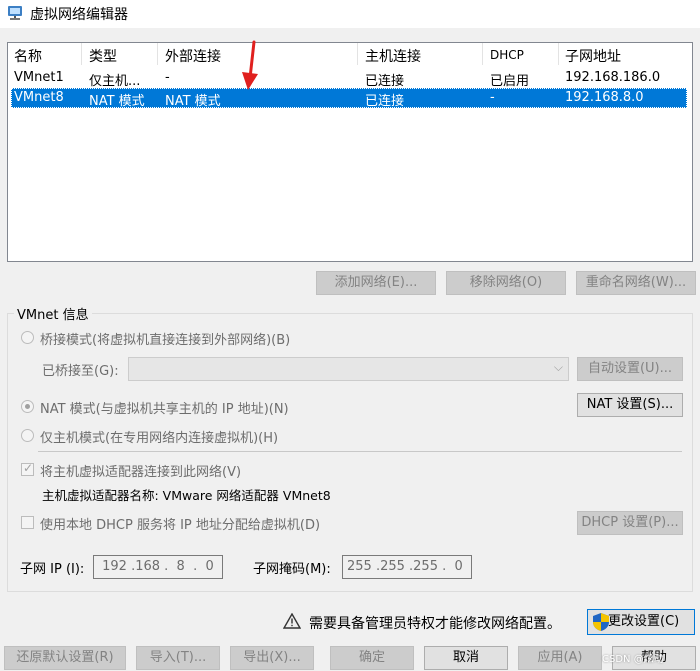 The image size is (700, 671). What do you see at coordinates (492, 97) in the screenshot?
I see `cell-dhcp: -` at bounding box center [492, 97].